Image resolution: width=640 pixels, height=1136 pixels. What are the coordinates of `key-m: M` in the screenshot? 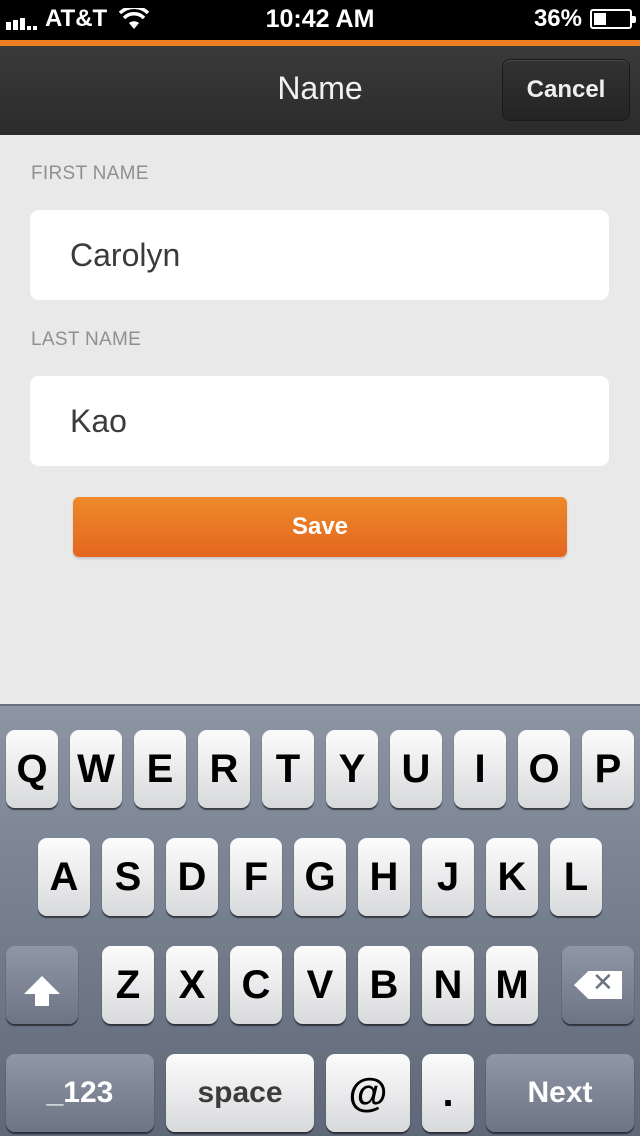 It's located at (512, 985).